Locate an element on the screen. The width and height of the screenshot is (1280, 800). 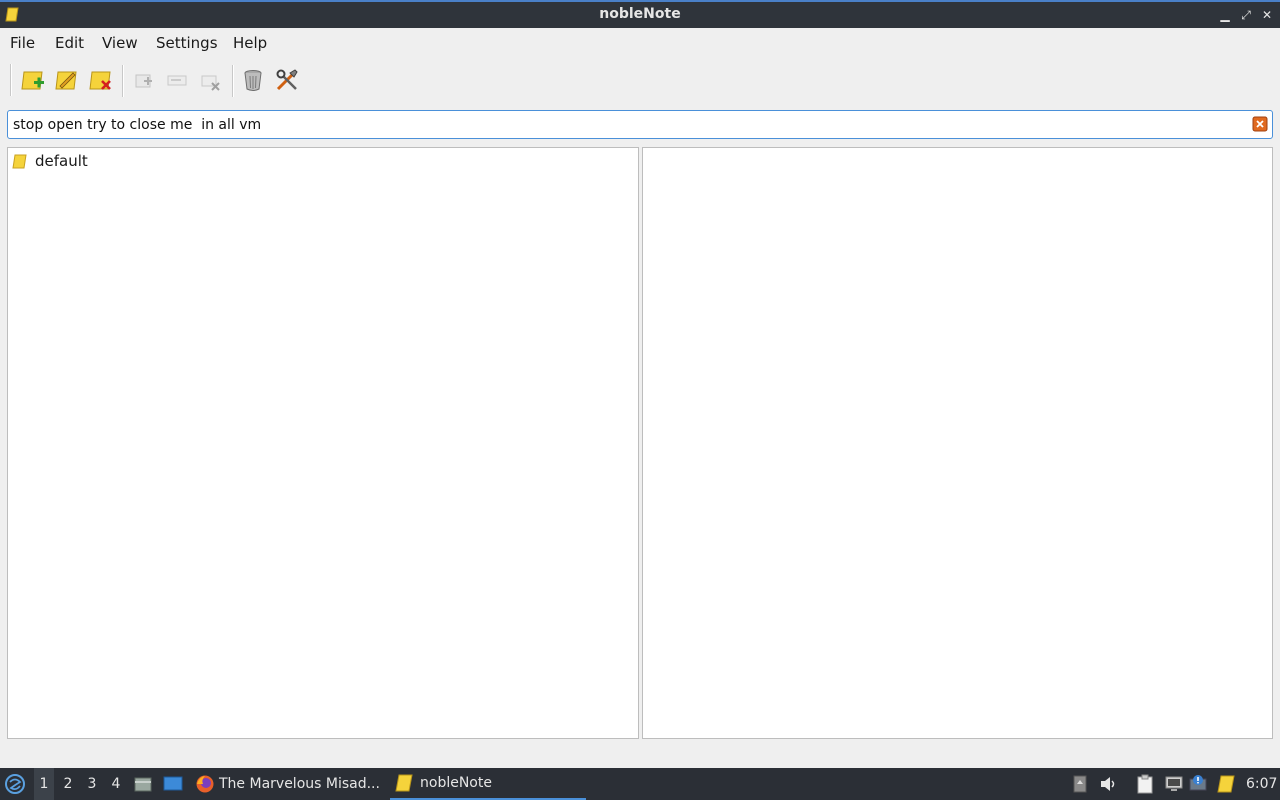
delete-folder-button is located at coordinates (101, 80).